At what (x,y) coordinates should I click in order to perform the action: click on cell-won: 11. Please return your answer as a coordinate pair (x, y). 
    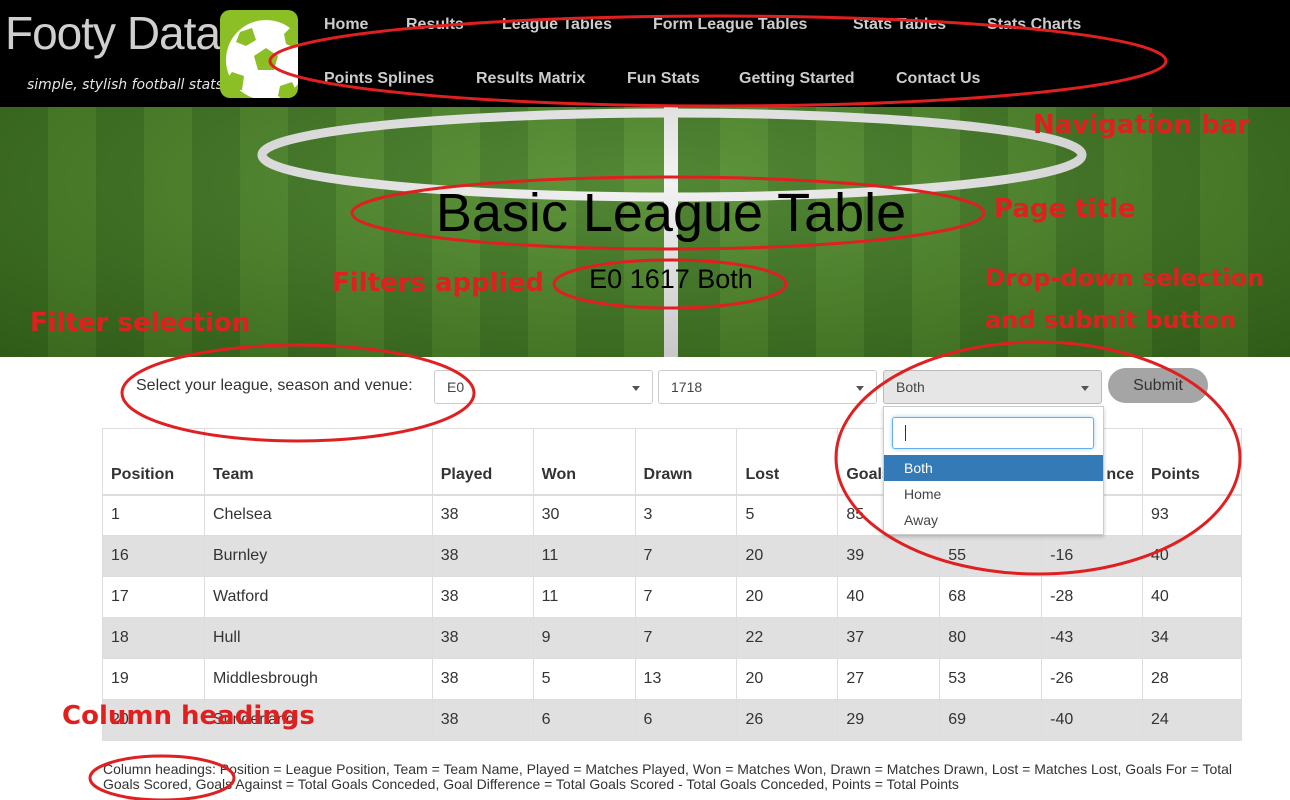
    Looking at the image, I should click on (584, 556).